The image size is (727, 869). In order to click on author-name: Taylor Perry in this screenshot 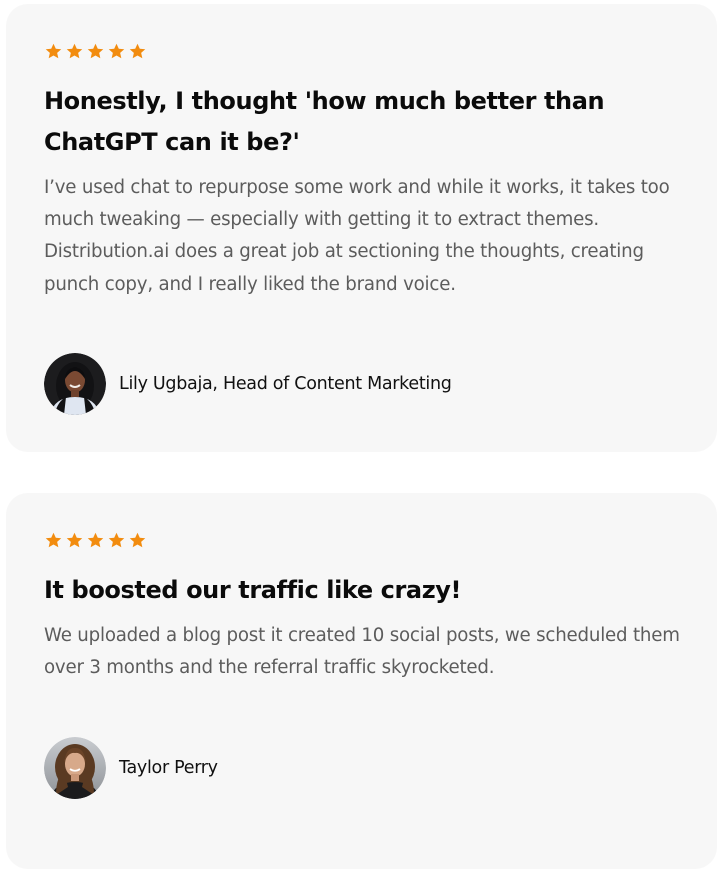, I will do `click(168, 768)`.